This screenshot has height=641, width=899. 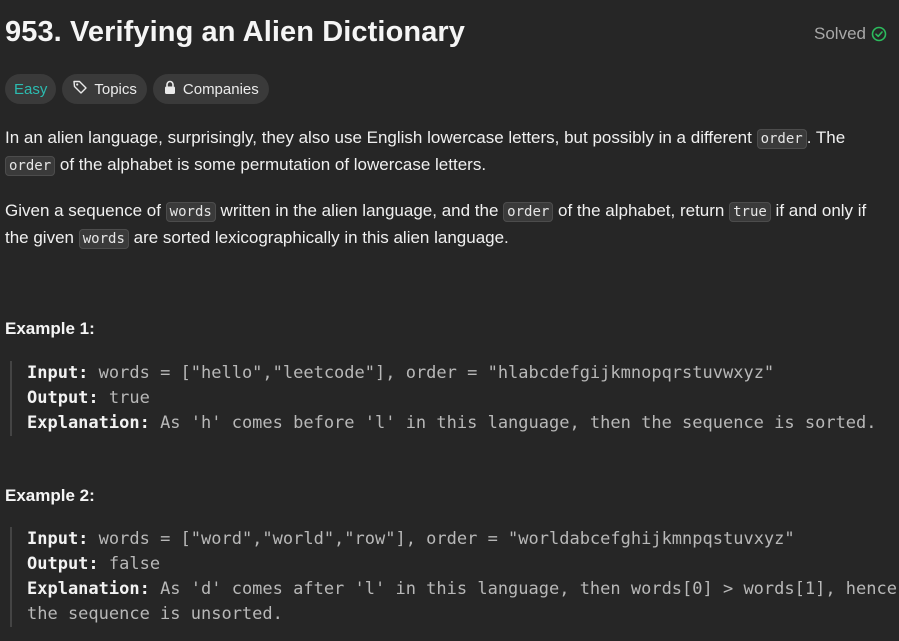 What do you see at coordinates (220, 89) in the screenshot?
I see `companies-label: Companies` at bounding box center [220, 89].